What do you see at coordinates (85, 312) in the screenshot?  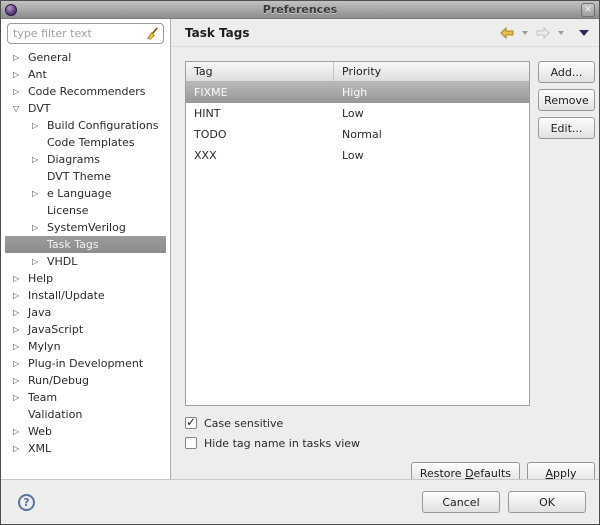 I see `tree-item-java: ▷ Java` at bounding box center [85, 312].